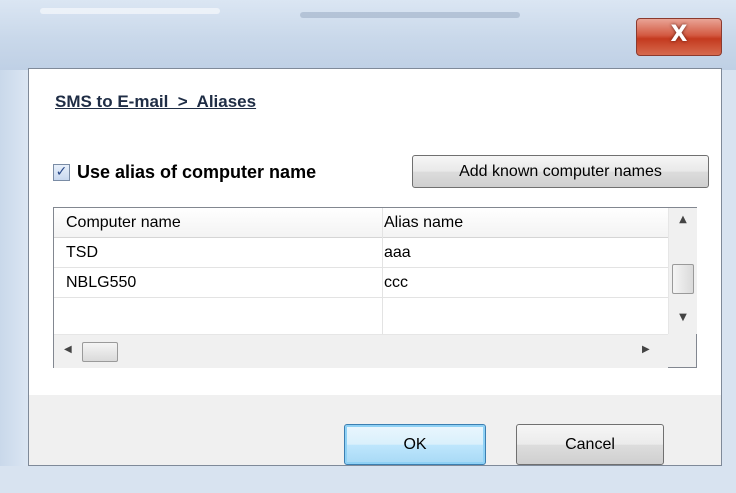  Describe the element at coordinates (100, 352) in the screenshot. I see `horizontal-scroll-thumb` at that location.